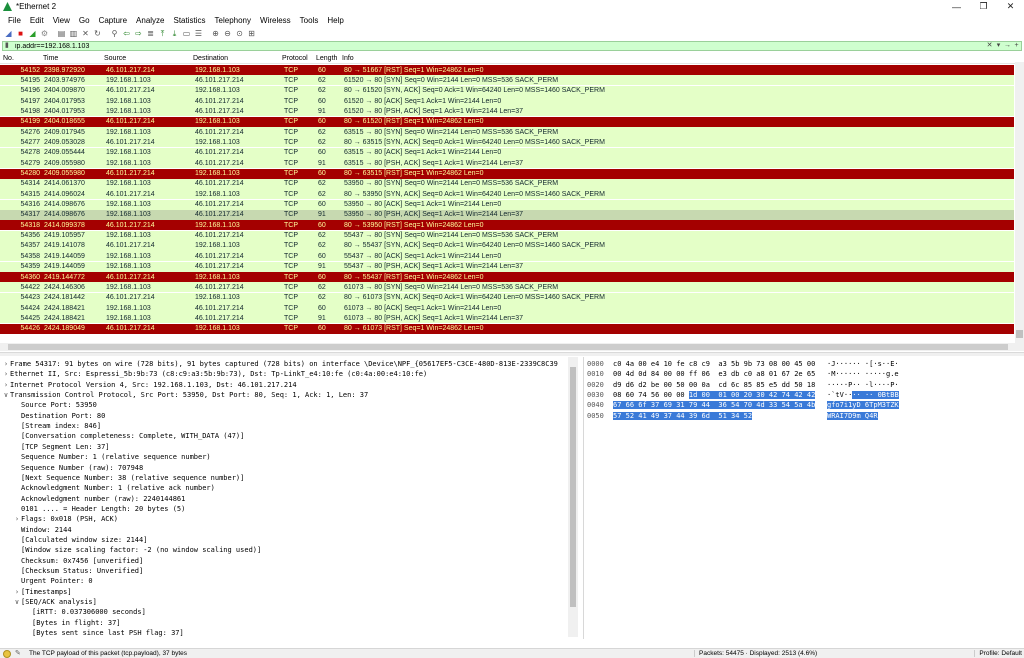  I want to click on zoom-normal-icon: ⊙, so click(239, 33).